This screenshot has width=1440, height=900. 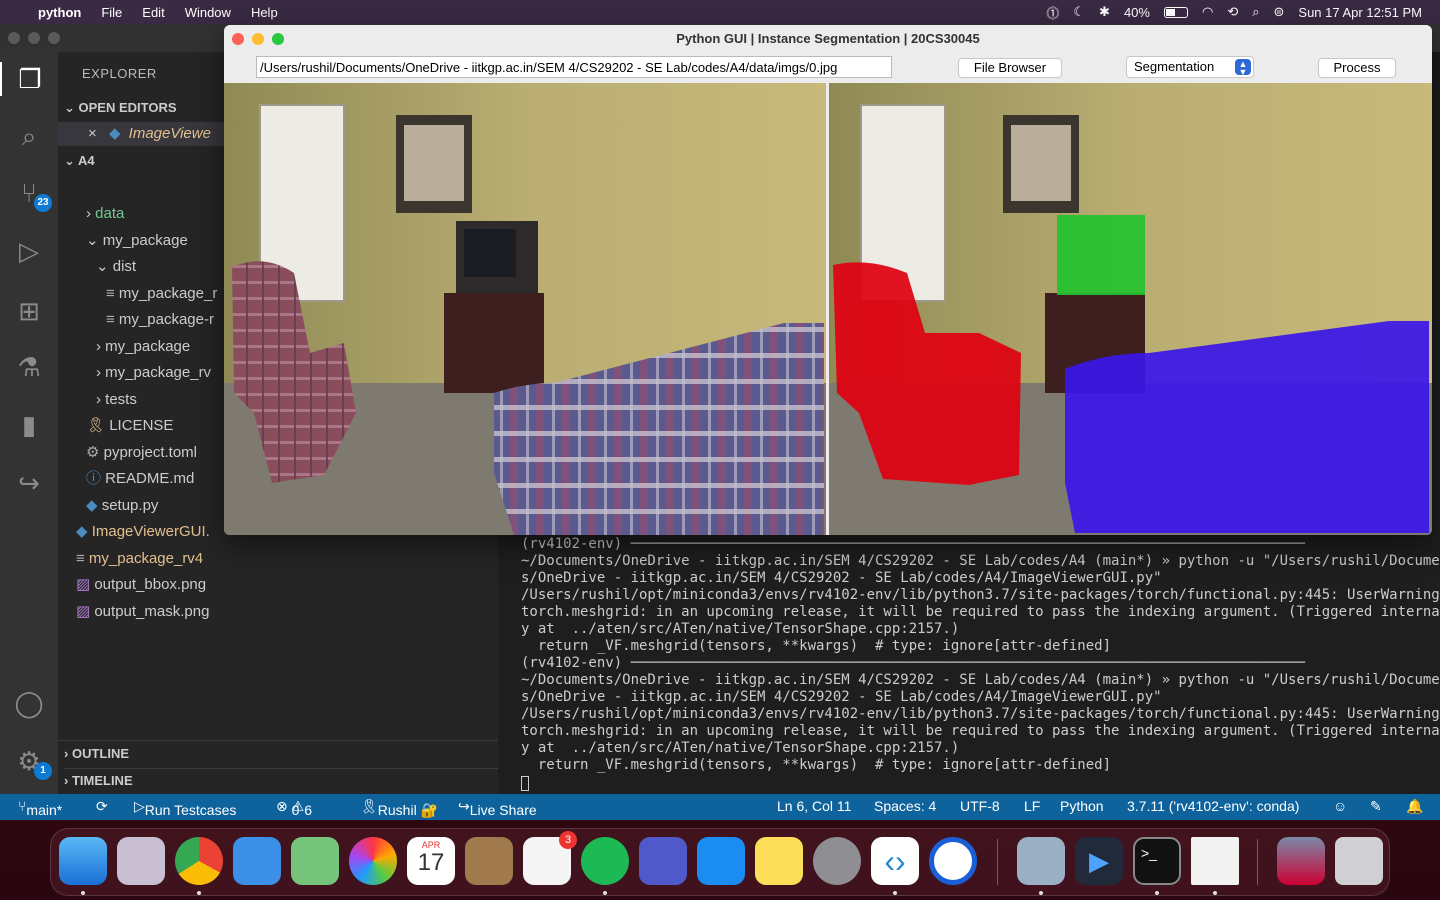 I want to click on onepassword-status-icon: ⓵, so click(x=1052, y=12).